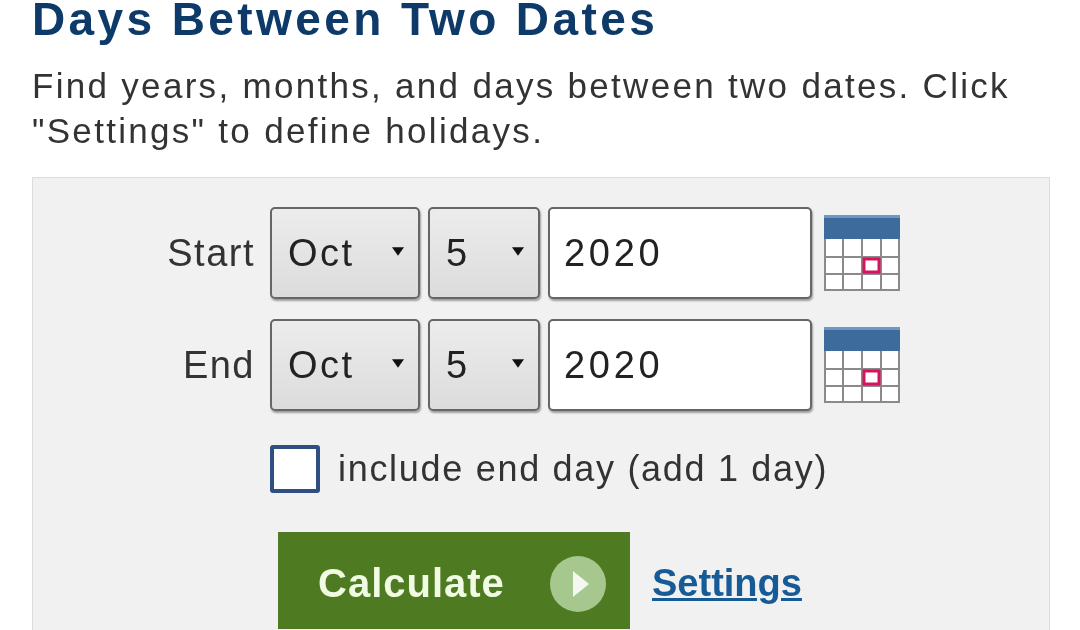  Describe the element at coordinates (218, 365) in the screenshot. I see `date-label: End` at that location.